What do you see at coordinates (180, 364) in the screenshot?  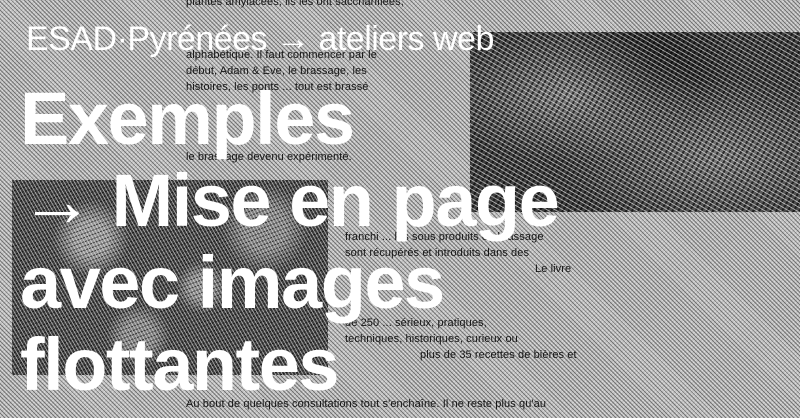 I see `page-title-line: flottantes` at bounding box center [180, 364].